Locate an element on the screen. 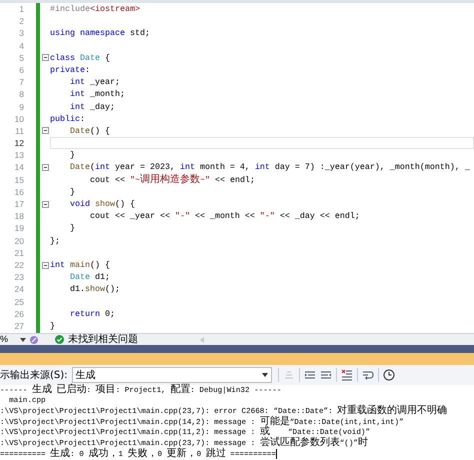 The image size is (474, 460). line-number: 11 is located at coordinates (19, 131).